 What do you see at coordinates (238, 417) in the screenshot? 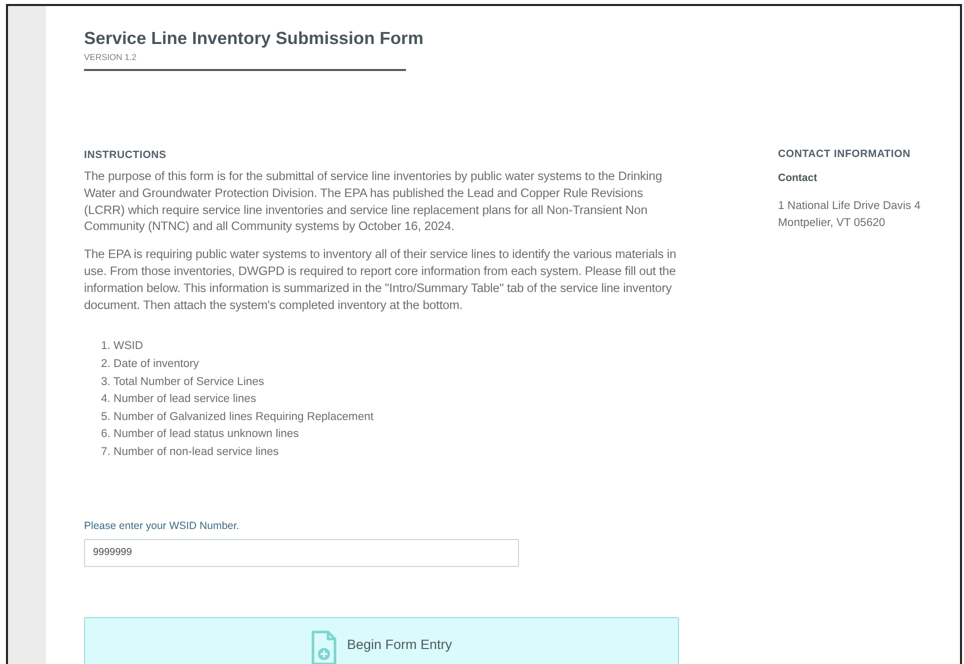
I see `list-item: 5. Number of Galvanized lines Requiring Replacement` at bounding box center [238, 417].